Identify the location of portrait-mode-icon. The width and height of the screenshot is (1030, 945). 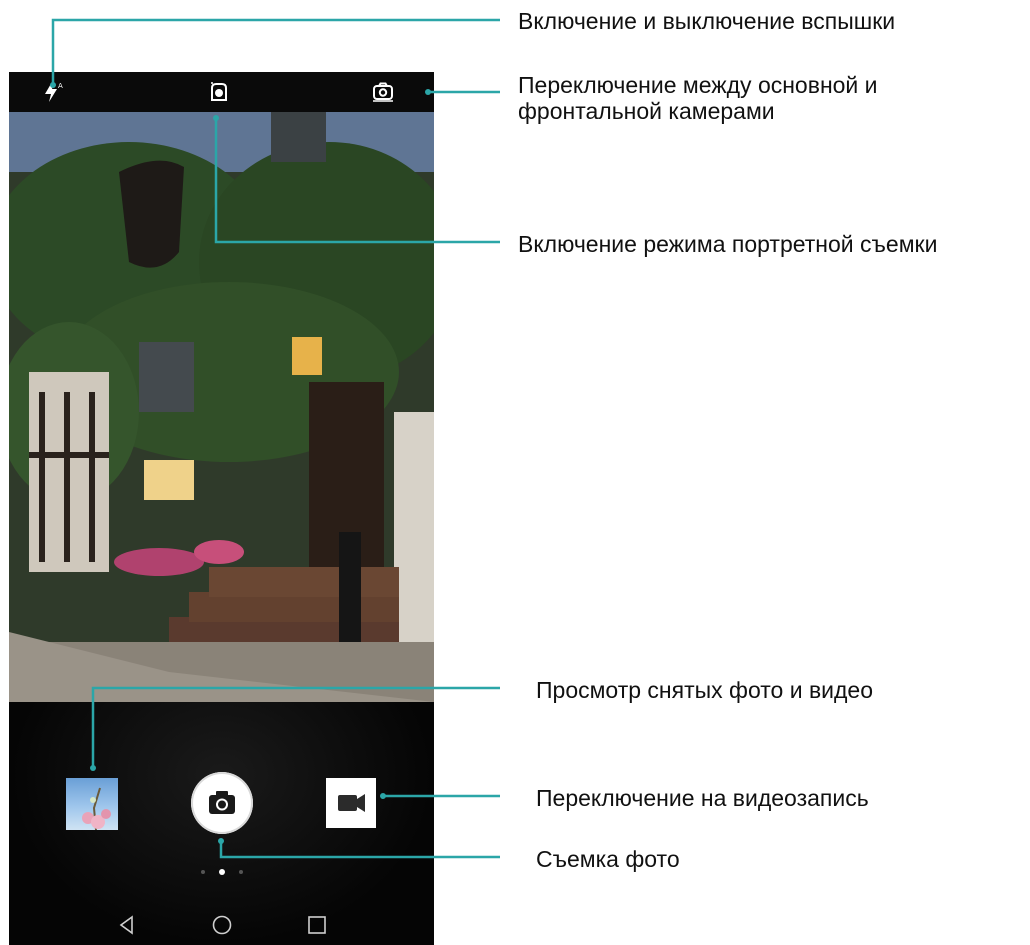
(219, 92).